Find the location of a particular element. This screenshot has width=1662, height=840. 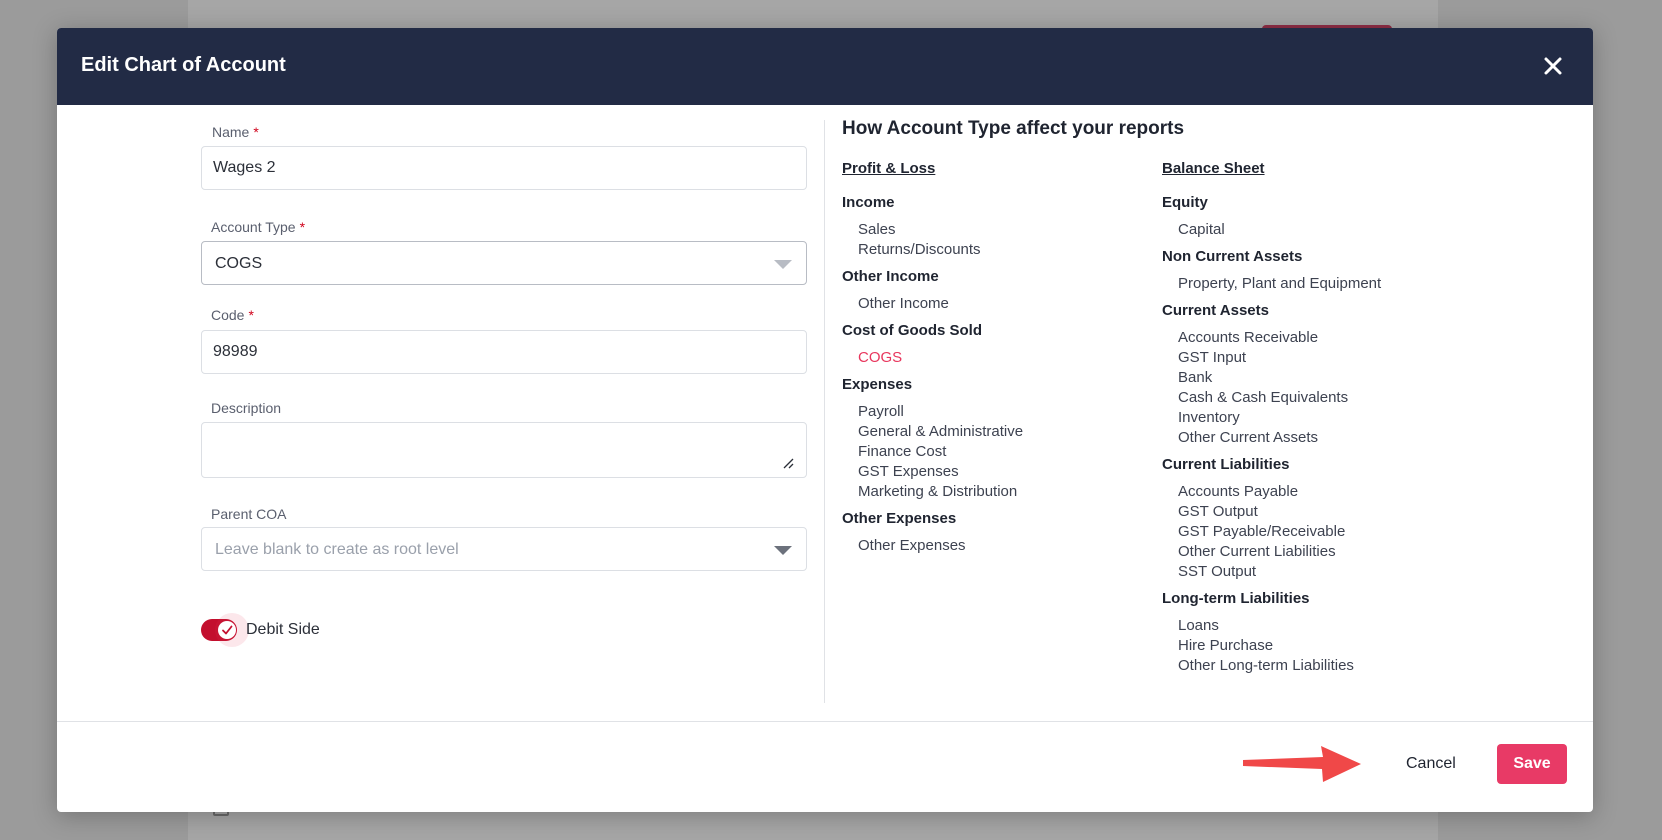

account-type-item: Accounts Receivable is located at coordinates (1248, 337).